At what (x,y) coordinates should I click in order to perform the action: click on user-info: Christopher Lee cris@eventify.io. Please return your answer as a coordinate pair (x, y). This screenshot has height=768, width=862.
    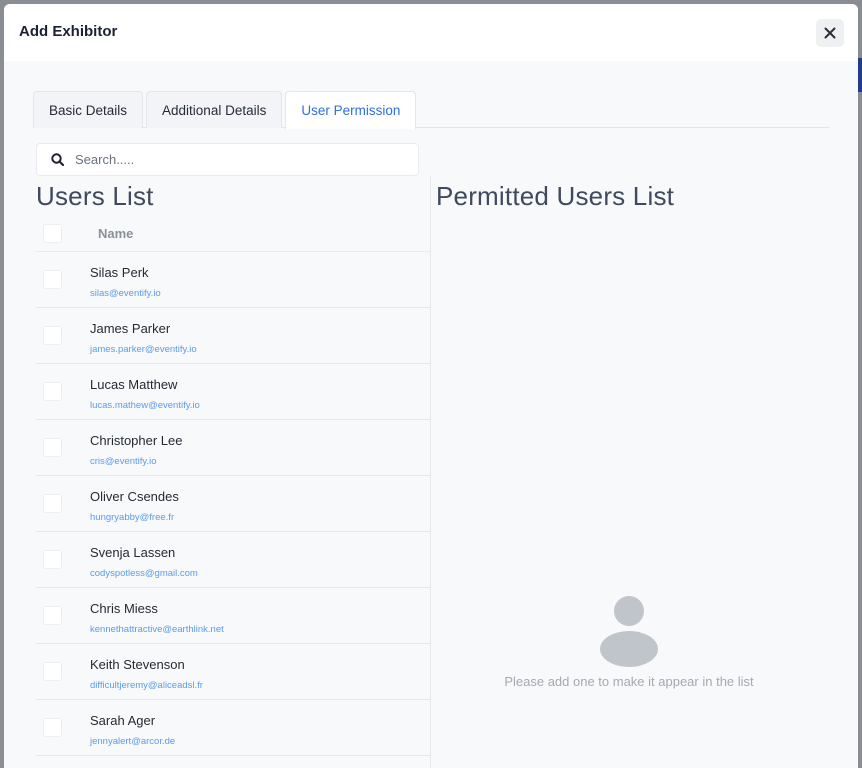
    Looking at the image, I should click on (136, 448).